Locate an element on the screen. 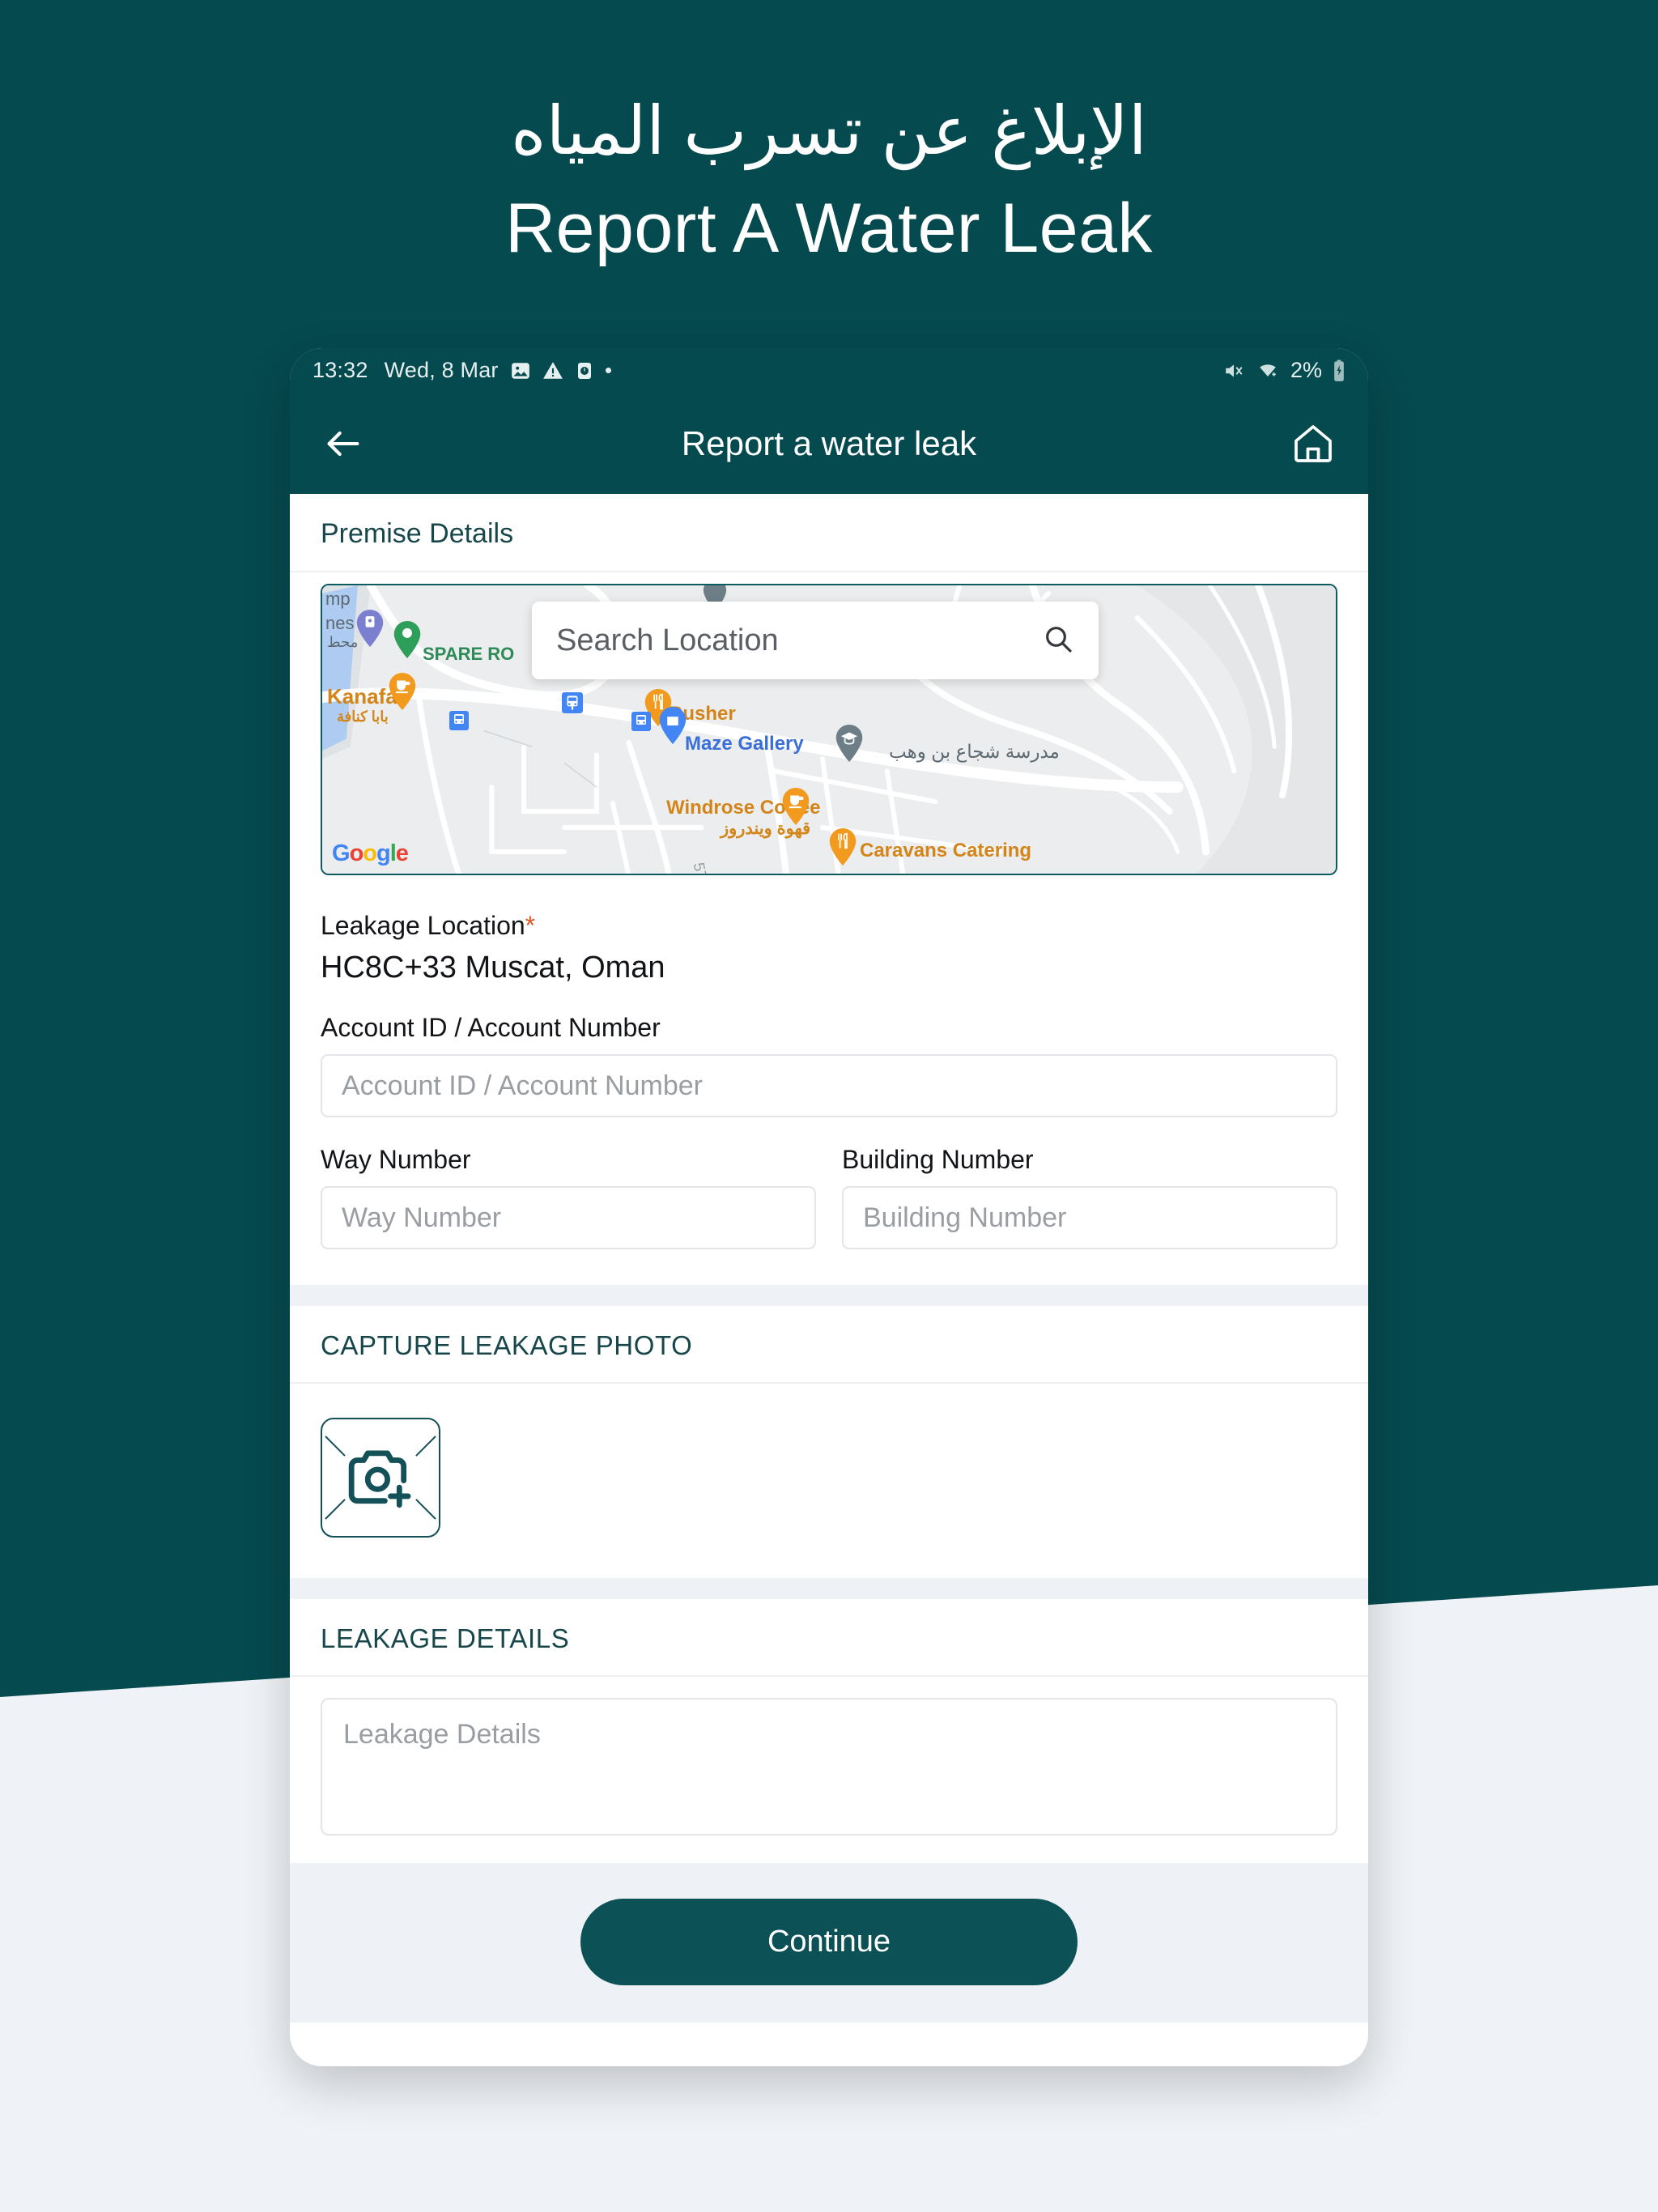 Image resolution: width=1658 pixels, height=2212 pixels. account-input: Account ID / Account Number is located at coordinates (829, 1086).